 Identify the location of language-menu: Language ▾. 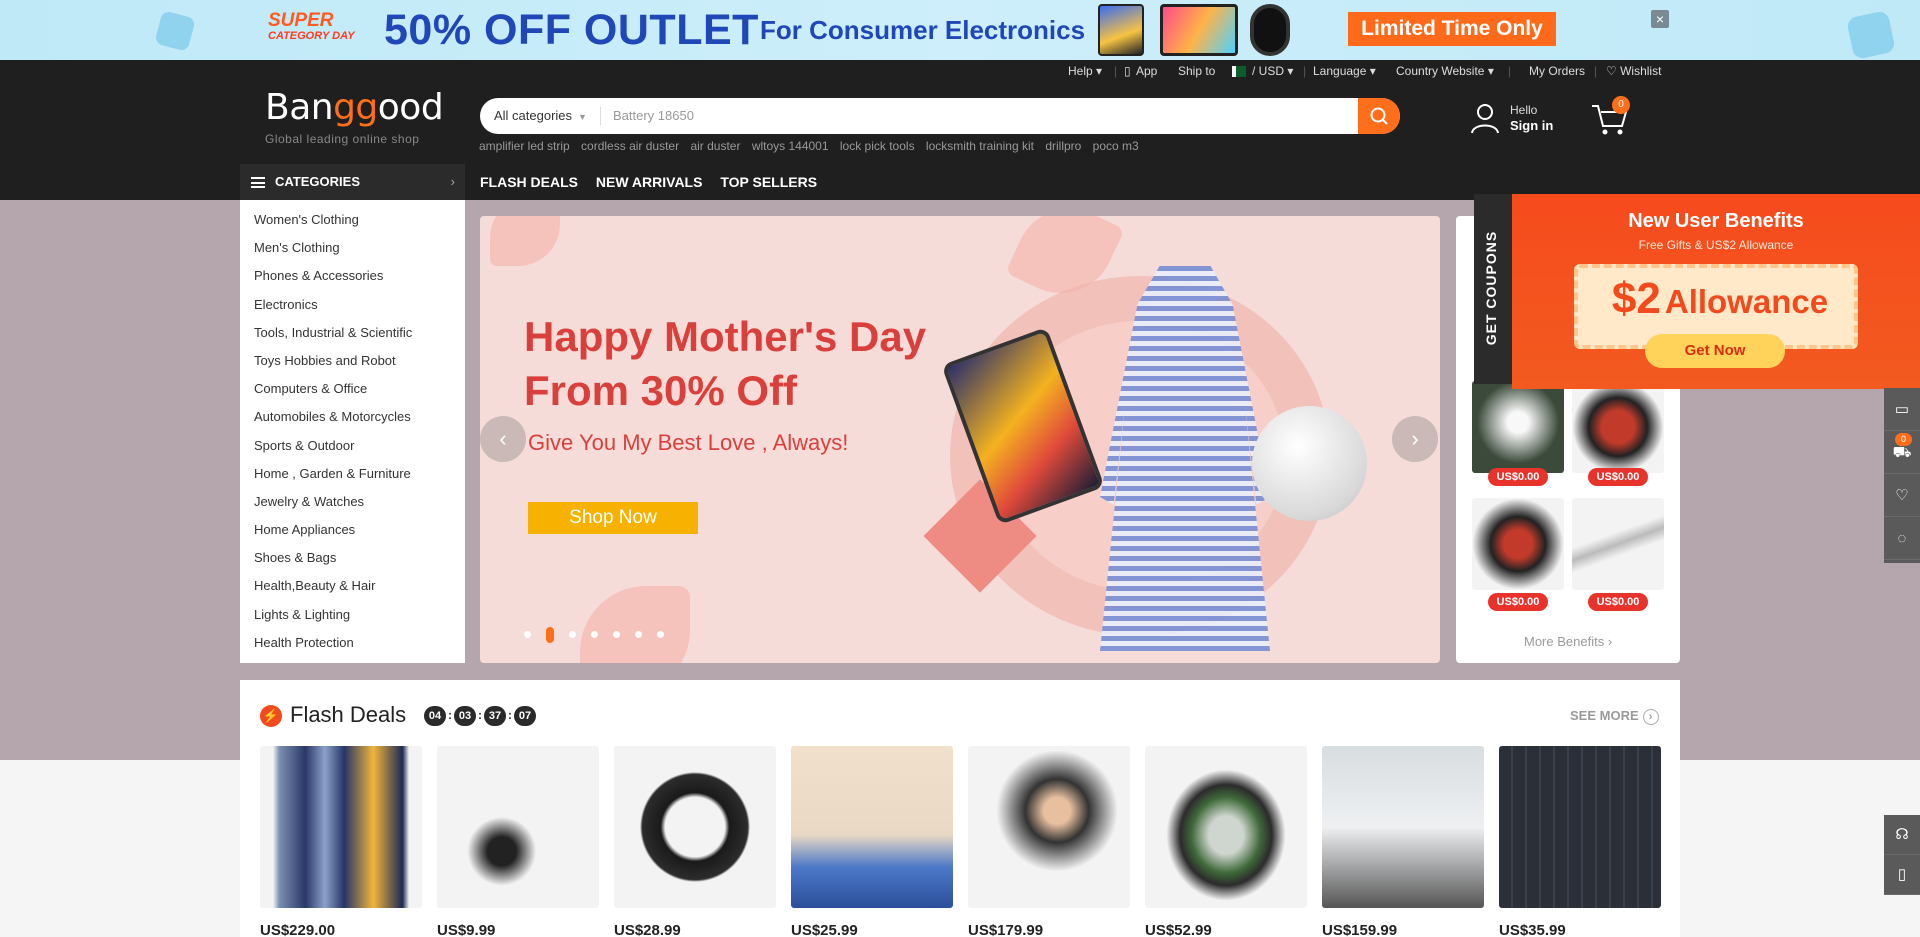
(1344, 71).